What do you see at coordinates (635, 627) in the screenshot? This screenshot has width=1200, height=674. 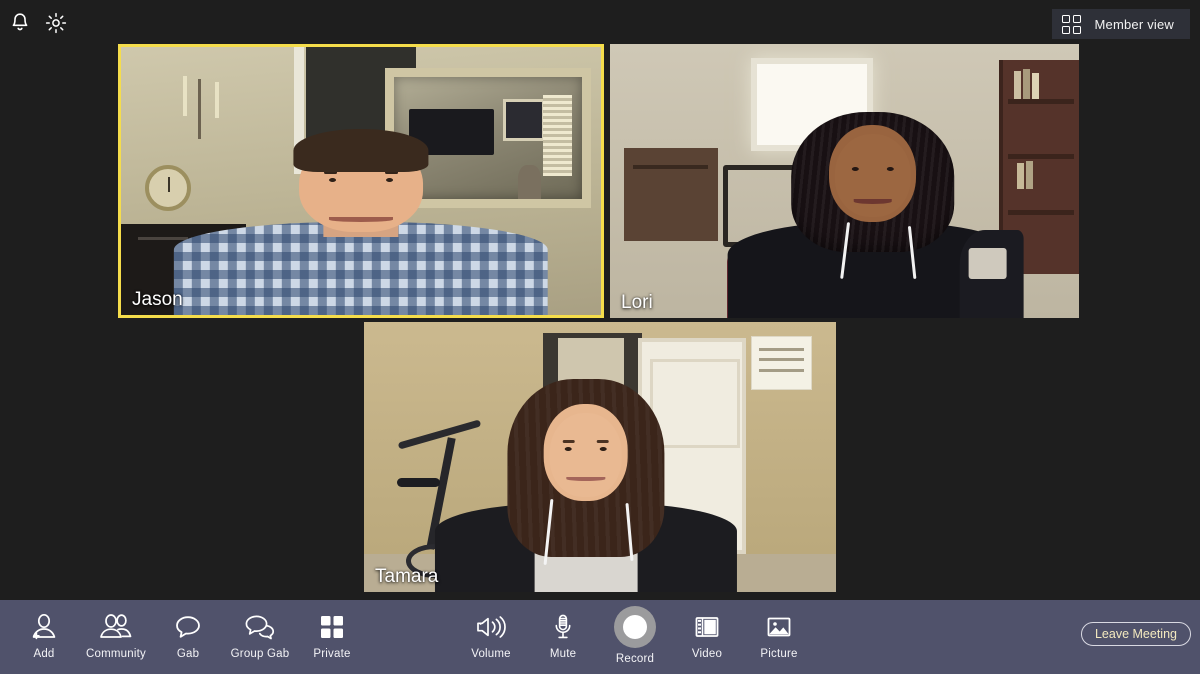 I see `record-circle-icon` at bounding box center [635, 627].